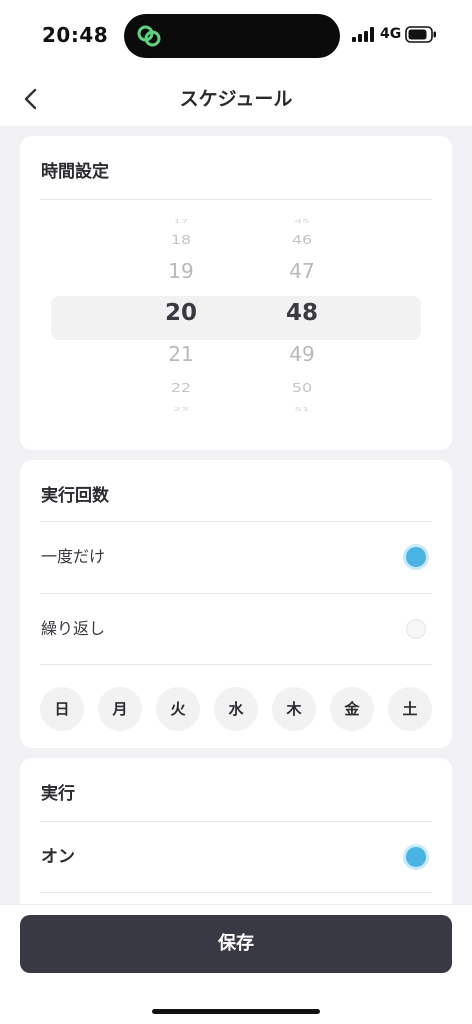 The height and width of the screenshot is (1024, 472). What do you see at coordinates (302, 313) in the screenshot?
I see `selected-minute: 48` at bounding box center [302, 313].